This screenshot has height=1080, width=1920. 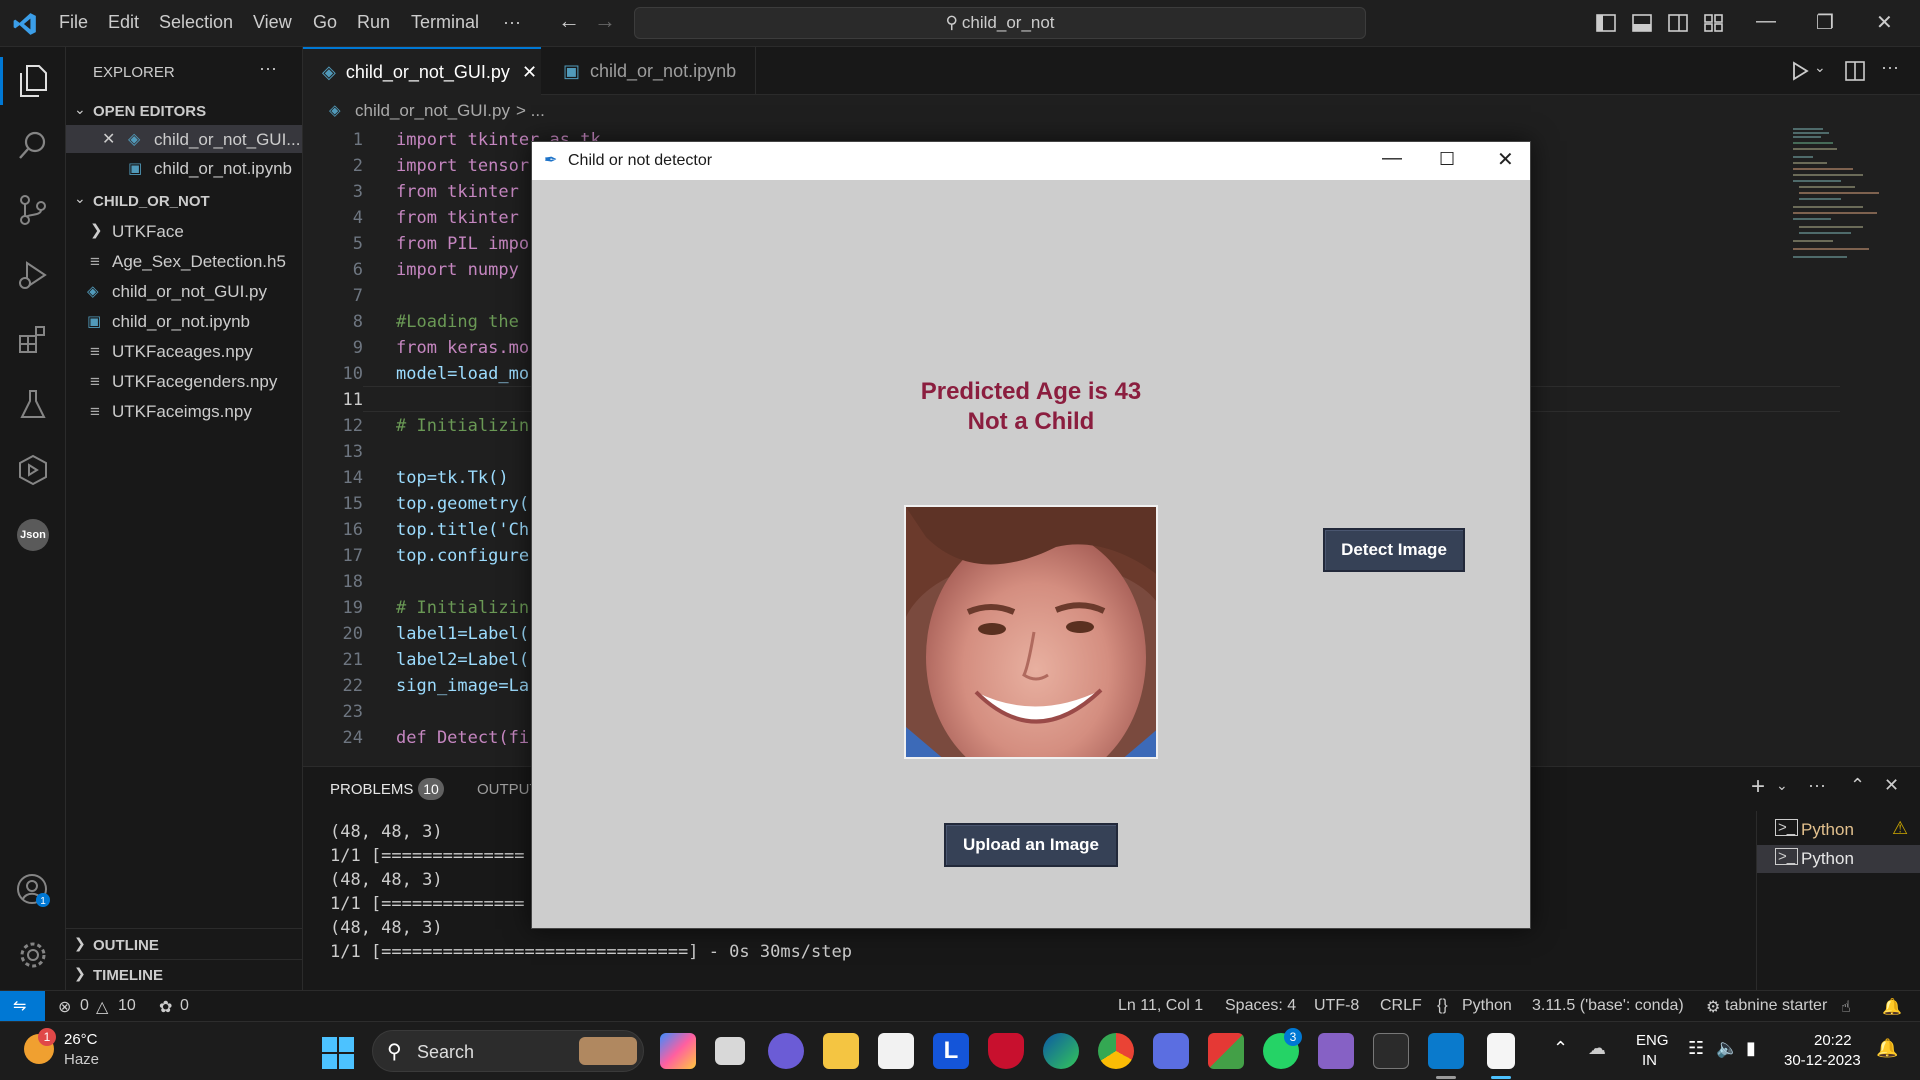 What do you see at coordinates (896, 1051) in the screenshot?
I see `microsoft-store-icon` at bounding box center [896, 1051].